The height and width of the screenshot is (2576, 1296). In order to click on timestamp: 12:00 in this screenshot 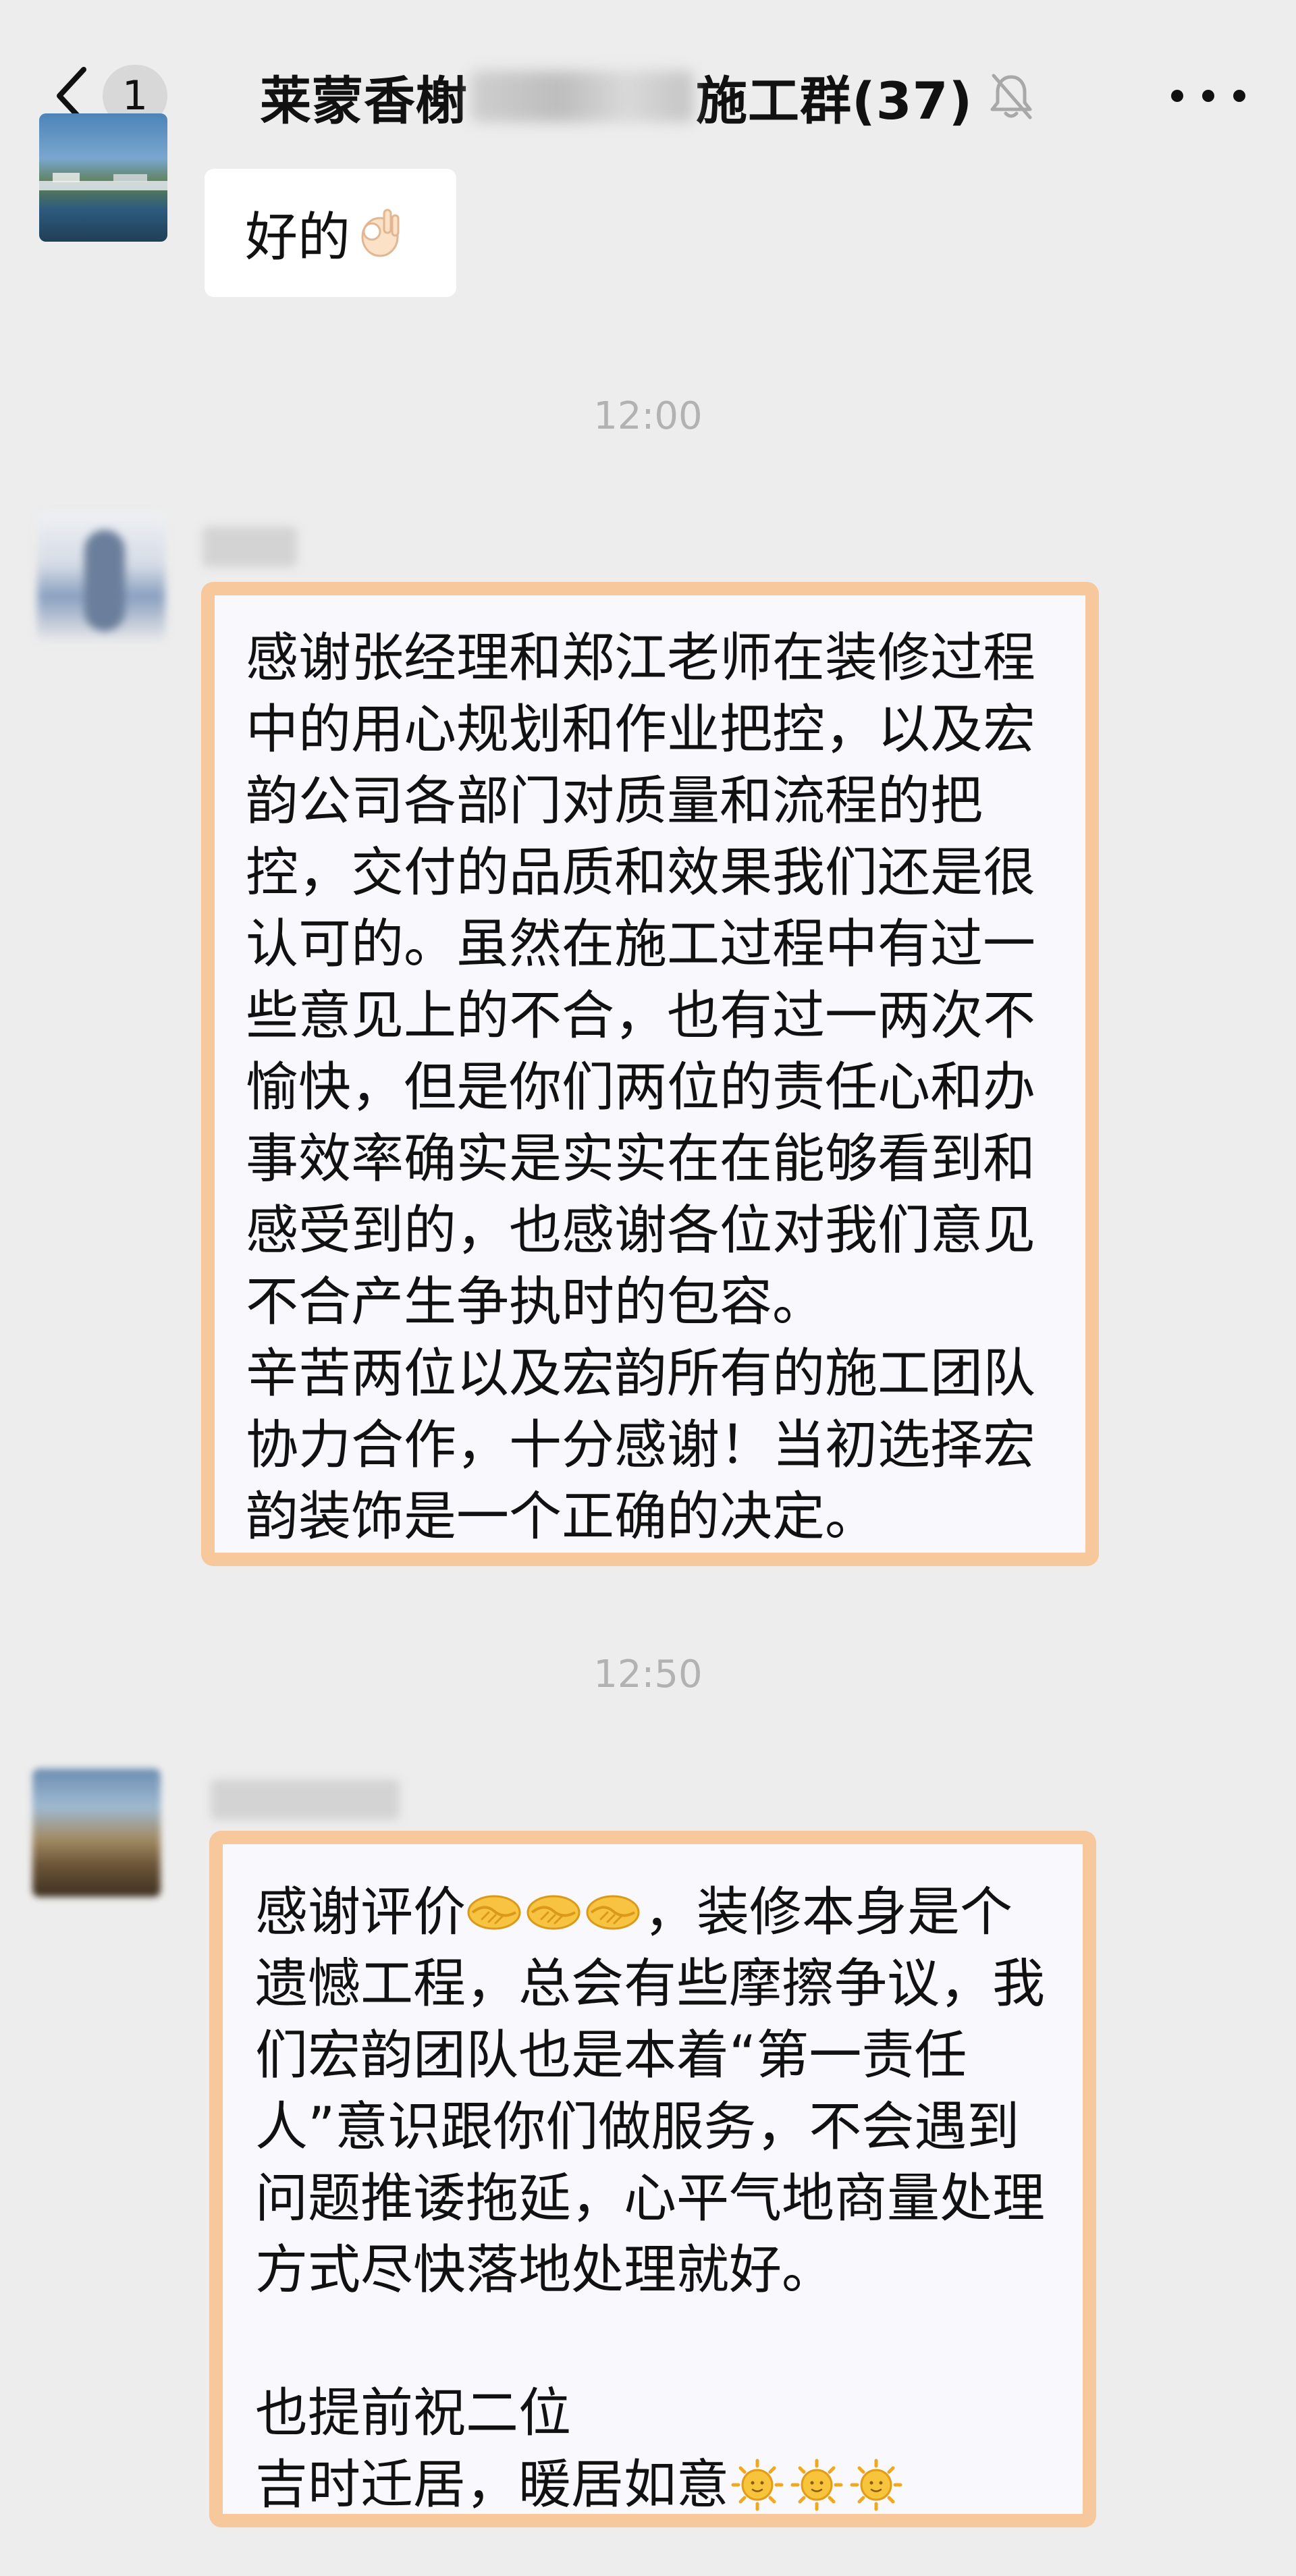, I will do `click(648, 416)`.